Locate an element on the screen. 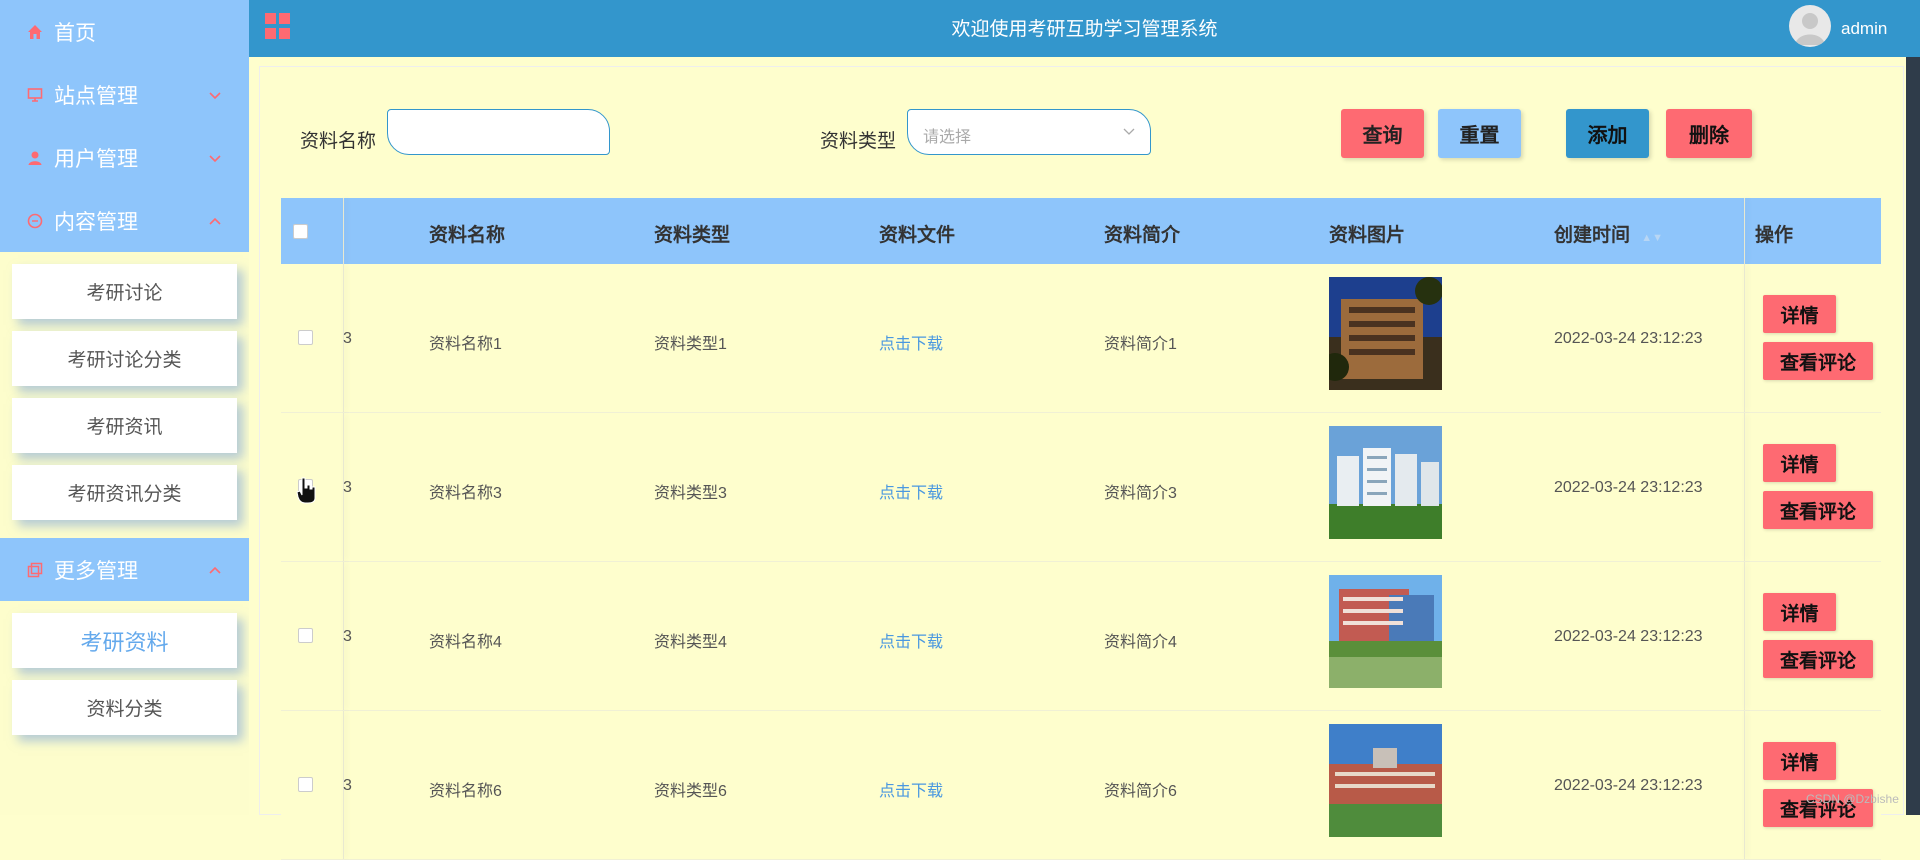 This screenshot has height=860, width=1920. header-ops: 操作 is located at coordinates (1774, 235).